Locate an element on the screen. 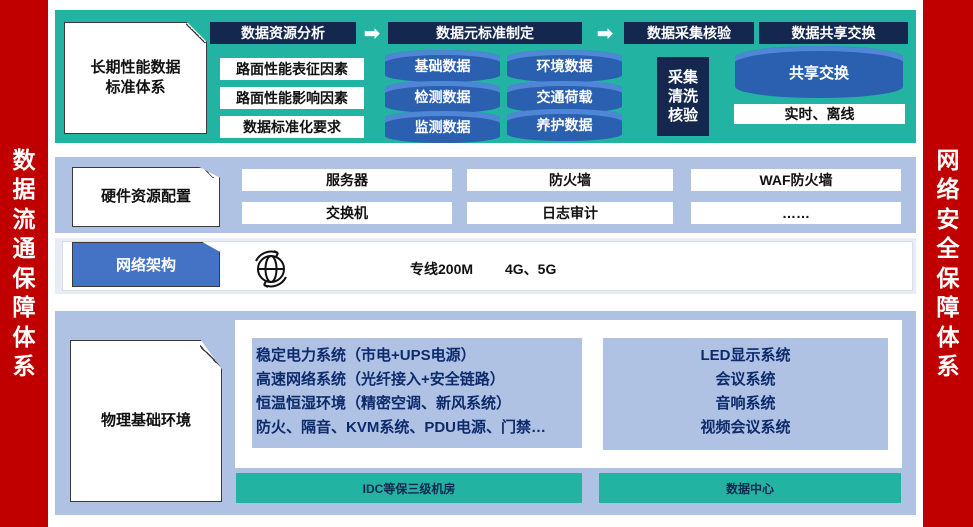  network-mobile-label: 4G、5G is located at coordinates (531, 269).